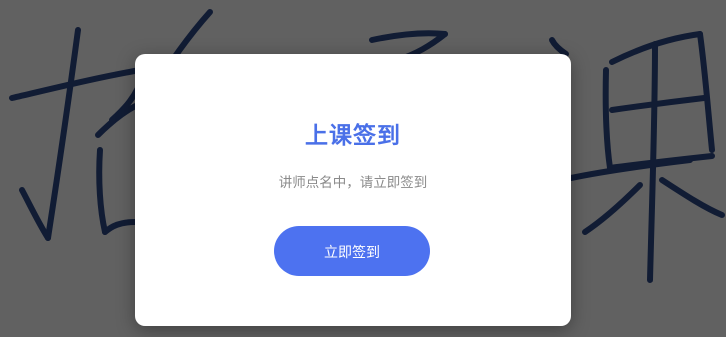  I want to click on dialog-title: 上课签到, so click(353, 136).